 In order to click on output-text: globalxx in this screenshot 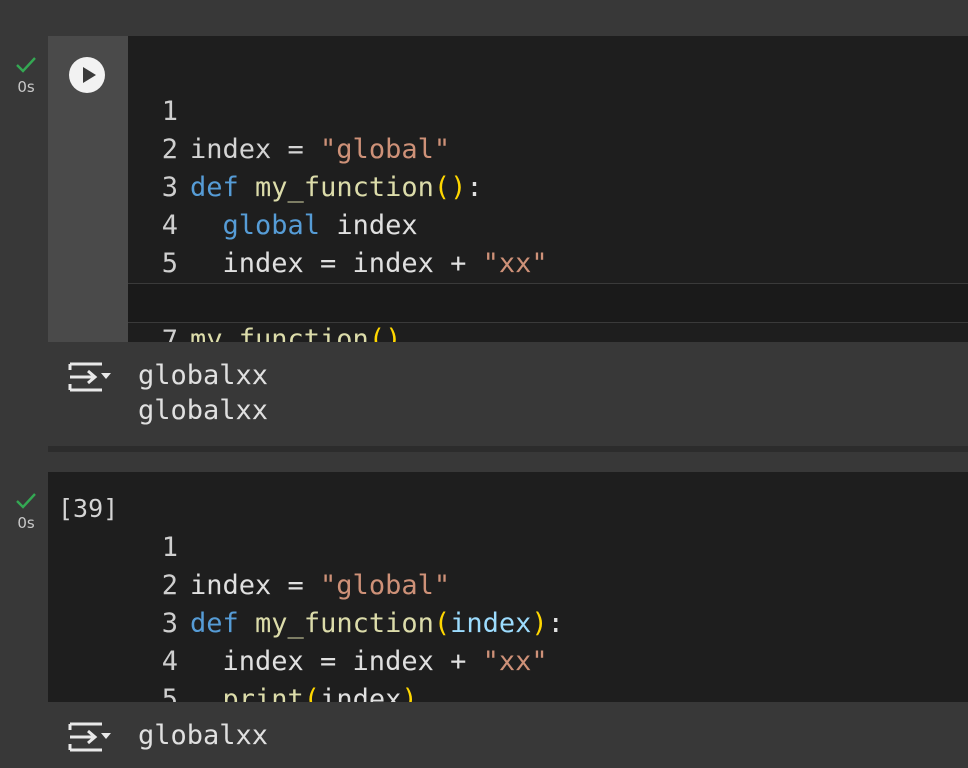, I will do `click(203, 735)`.